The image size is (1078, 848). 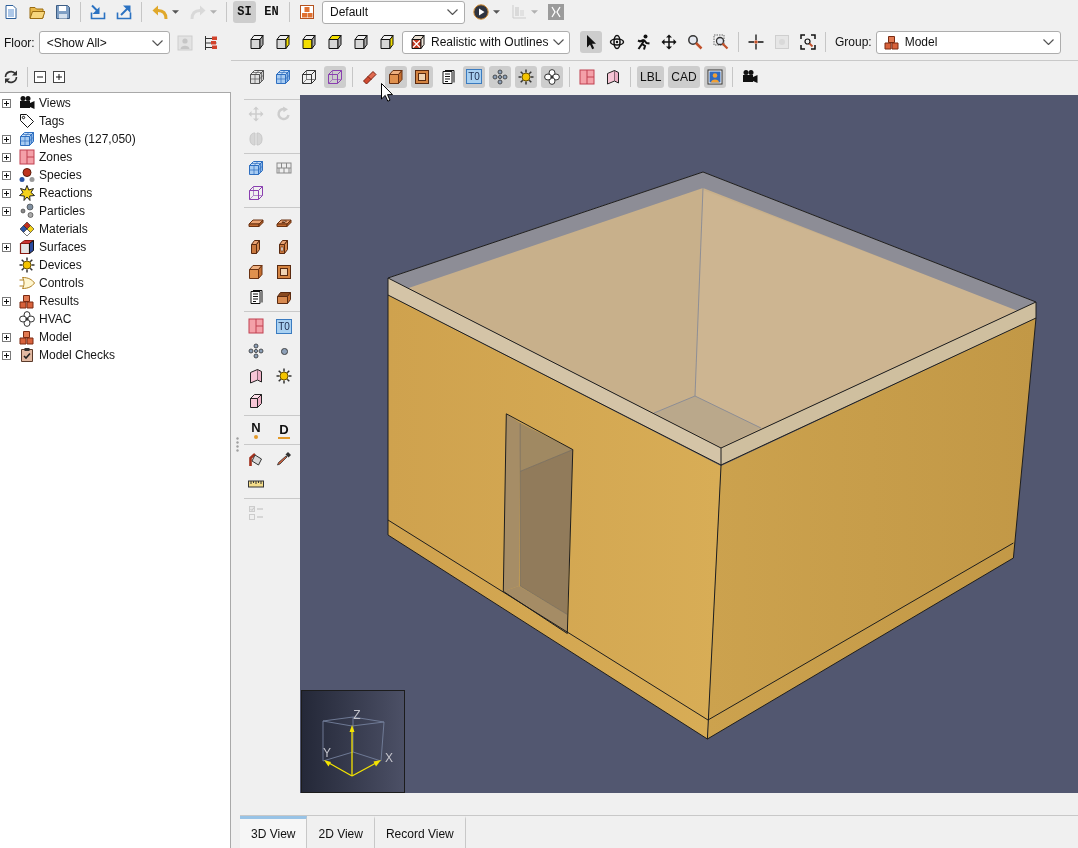 What do you see at coordinates (256, 459) in the screenshot?
I see `paint-bucket-icon` at bounding box center [256, 459].